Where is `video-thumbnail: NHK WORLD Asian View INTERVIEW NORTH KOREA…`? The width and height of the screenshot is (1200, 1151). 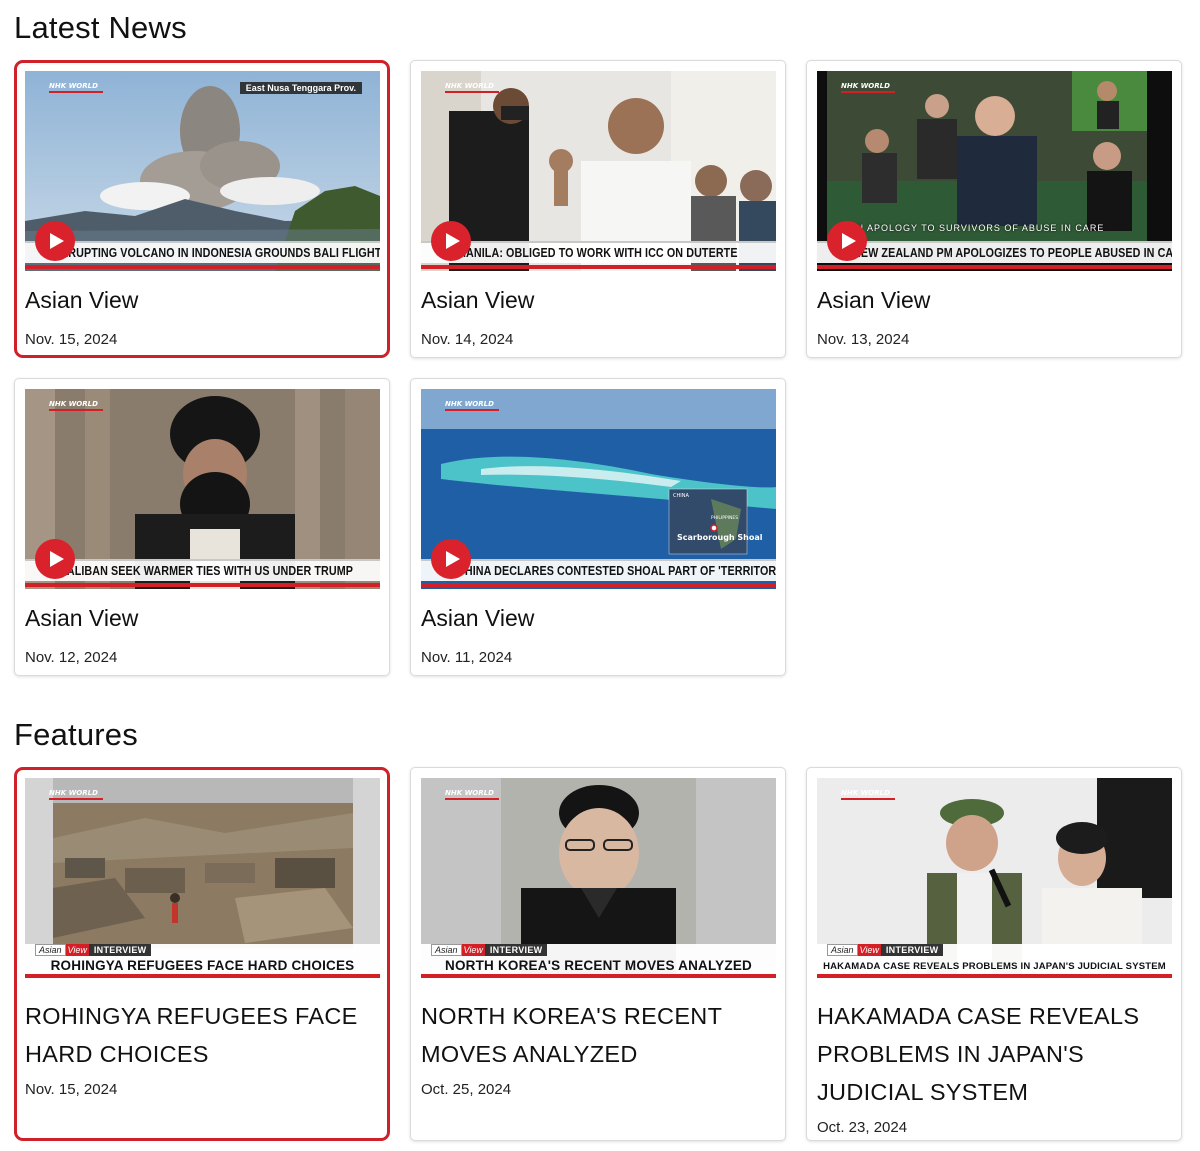 video-thumbnail: NHK WORLD Asian View INTERVIEW NORTH KOREA… is located at coordinates (598, 878).